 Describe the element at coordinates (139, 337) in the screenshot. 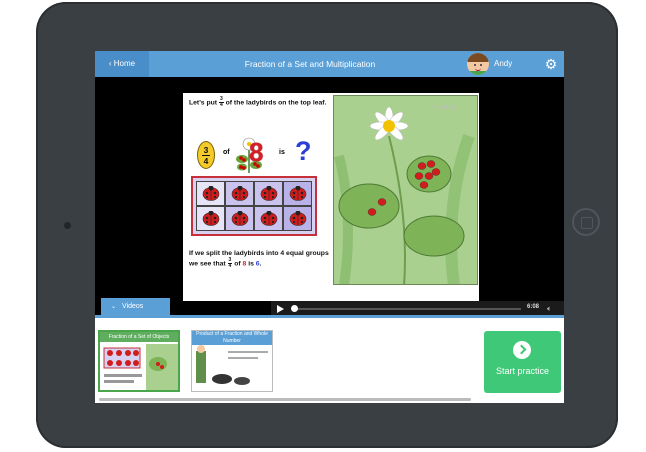

I see `thumbnail-title: Fraction of a Set of Objects` at that location.